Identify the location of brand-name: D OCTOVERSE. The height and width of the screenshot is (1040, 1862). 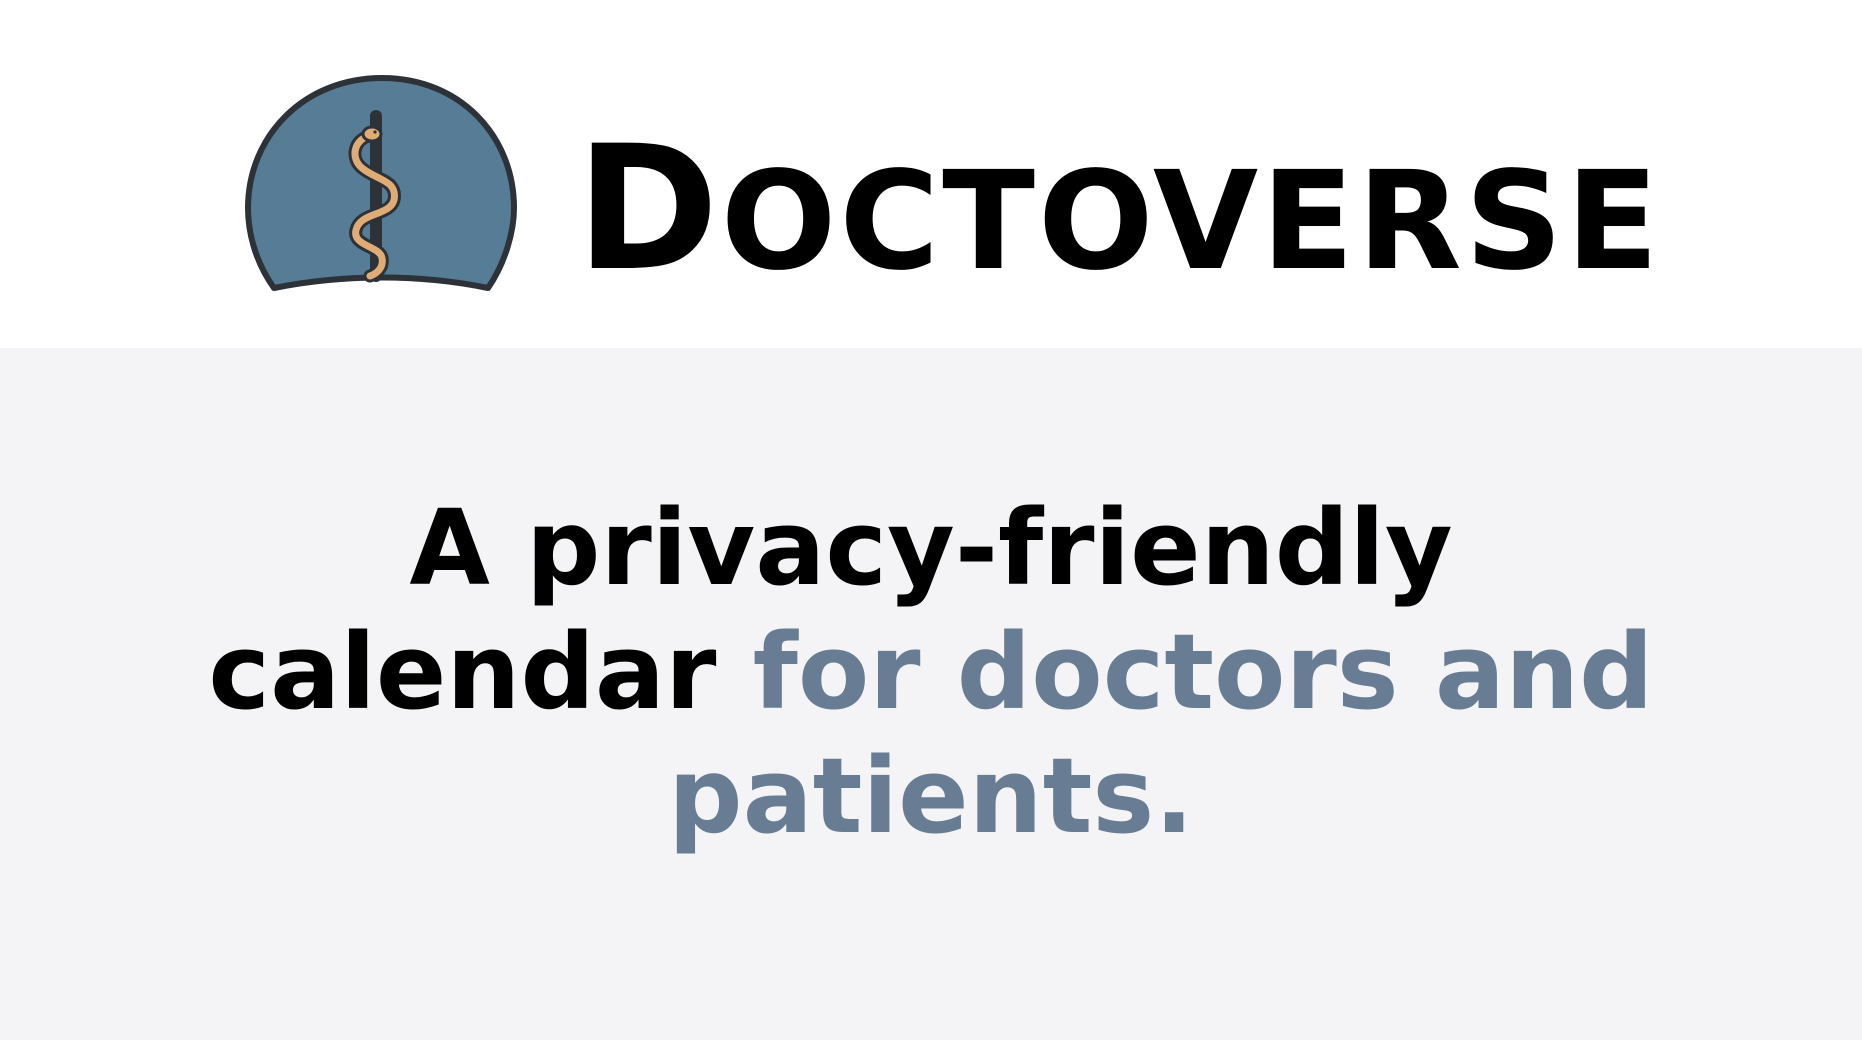
(1119, 209).